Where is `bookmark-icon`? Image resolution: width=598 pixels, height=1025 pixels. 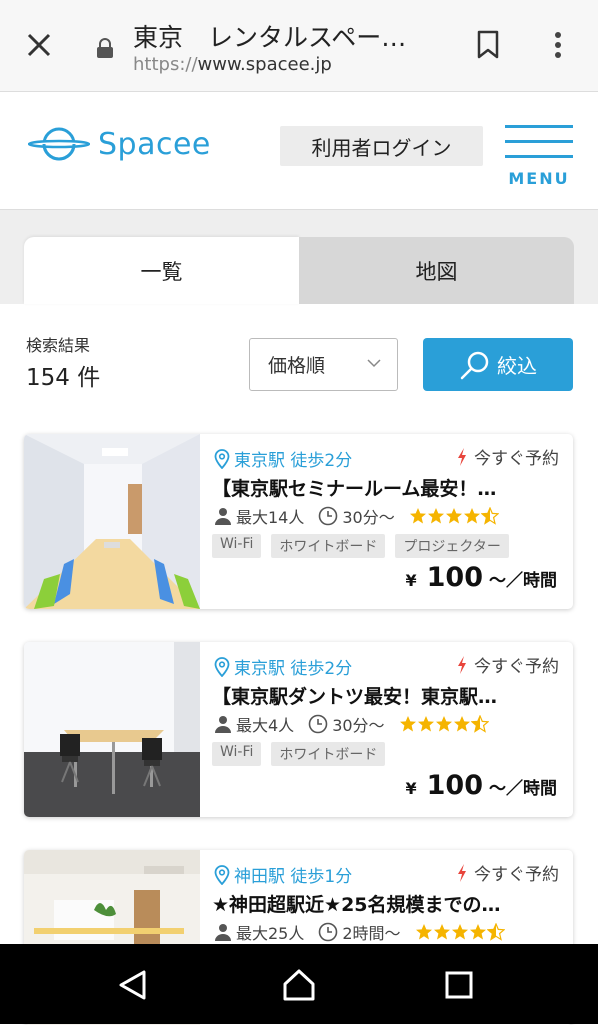 bookmark-icon is located at coordinates (488, 45).